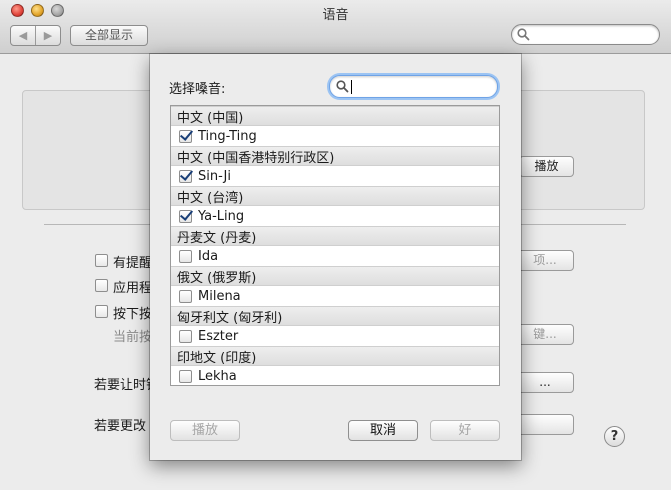 This screenshot has width=671, height=490. What do you see at coordinates (214, 176) in the screenshot?
I see `voice-name: Sin-Ji` at bounding box center [214, 176].